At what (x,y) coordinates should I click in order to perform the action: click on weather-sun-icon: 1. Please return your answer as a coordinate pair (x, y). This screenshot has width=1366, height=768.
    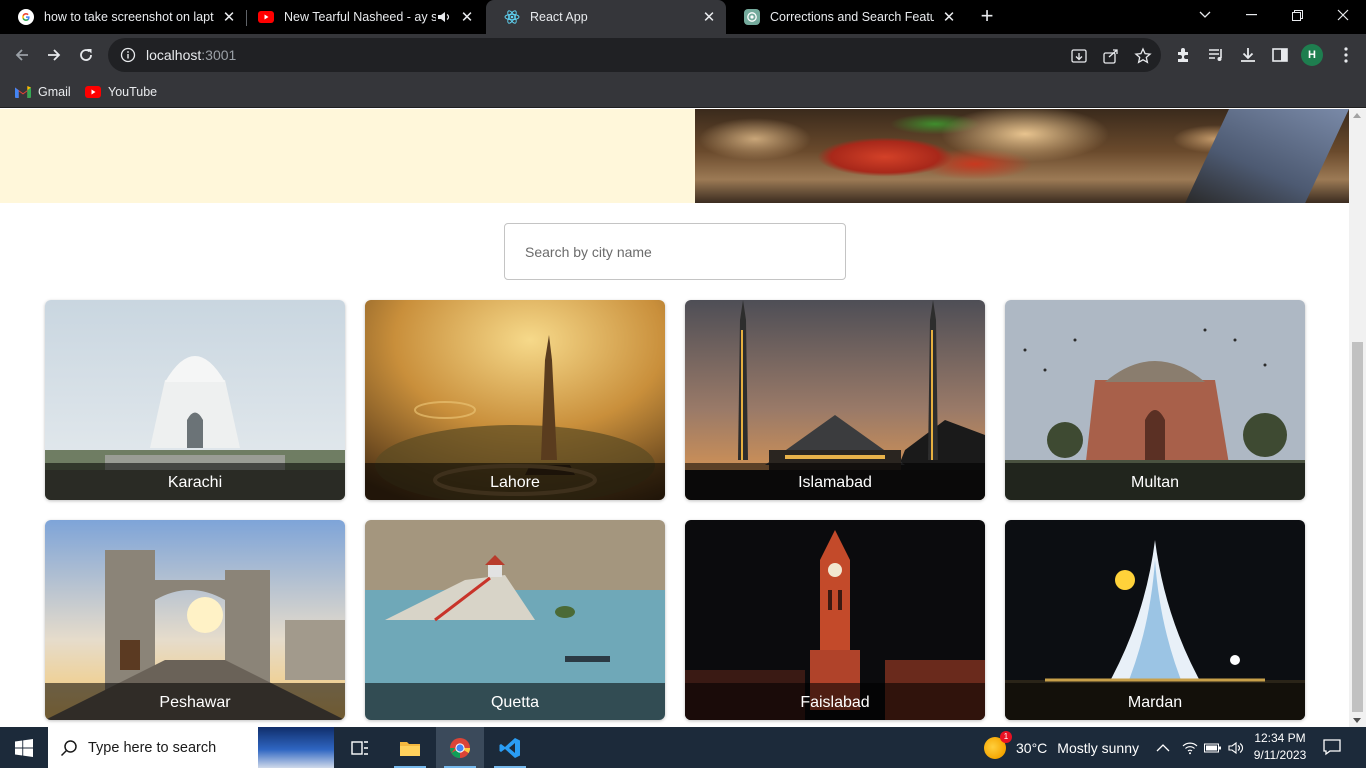
    Looking at the image, I should click on (998, 744).